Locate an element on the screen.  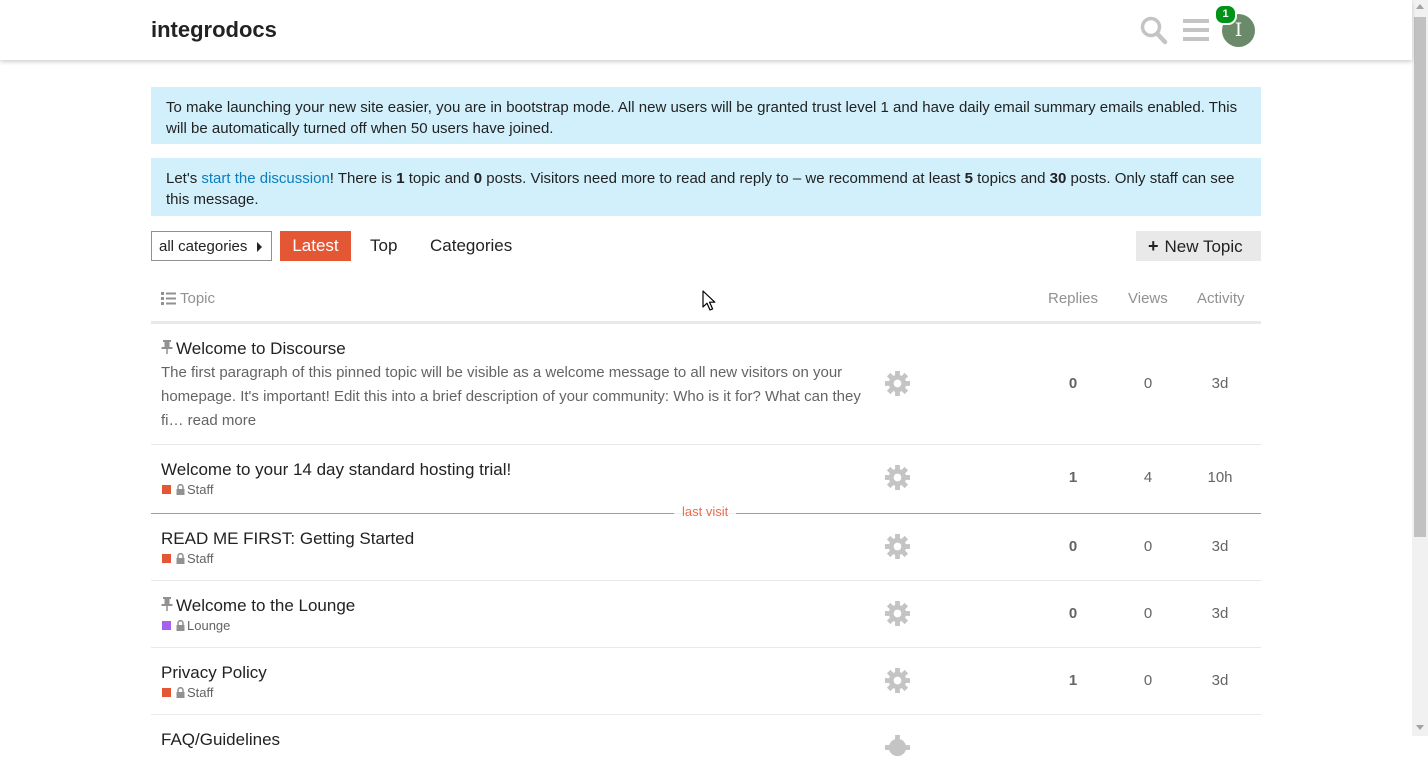
hamburger-menu-icon is located at coordinates (1196, 30).